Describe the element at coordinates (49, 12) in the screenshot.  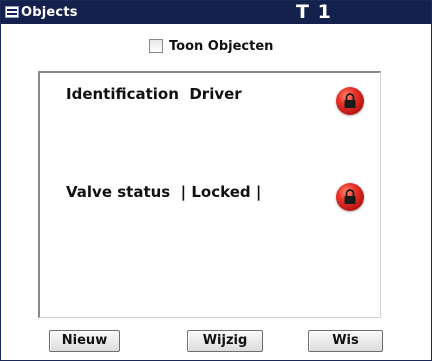
I see `window-title: Objects` at that location.